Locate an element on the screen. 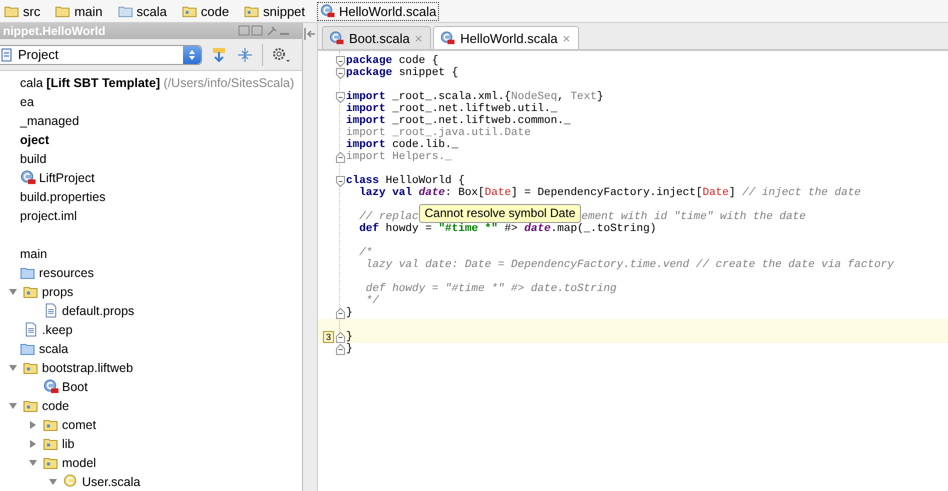 The height and width of the screenshot is (491, 948). code-line: import _root_.net.liftweb.common._ is located at coordinates (458, 121).